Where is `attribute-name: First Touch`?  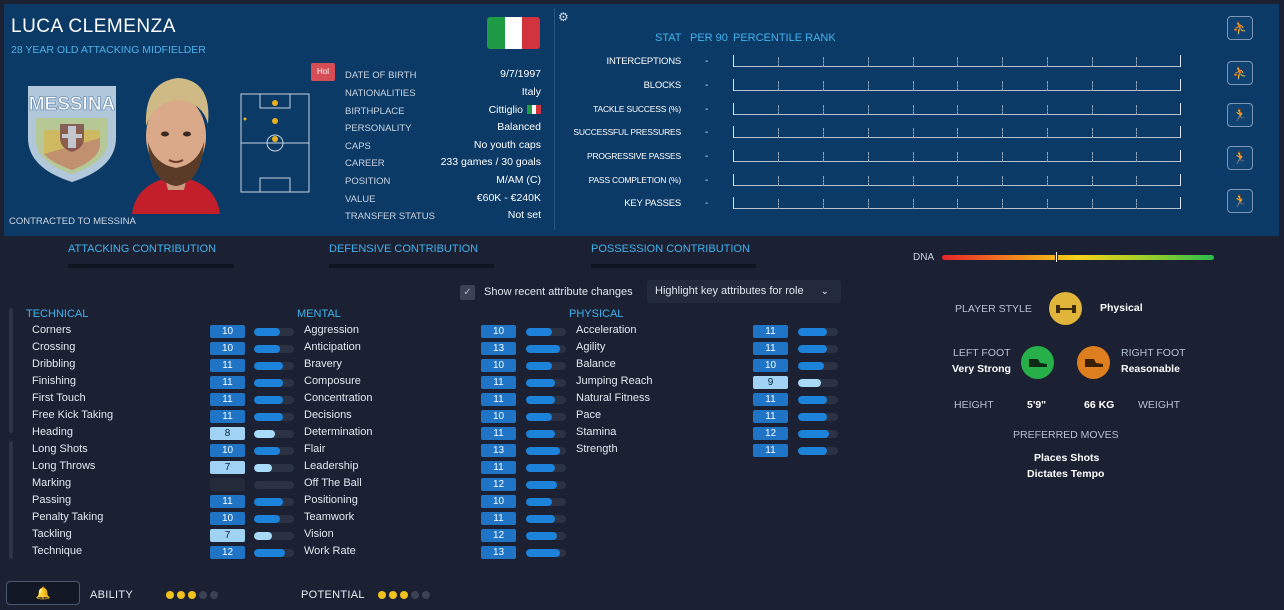 attribute-name: First Touch is located at coordinates (59, 398).